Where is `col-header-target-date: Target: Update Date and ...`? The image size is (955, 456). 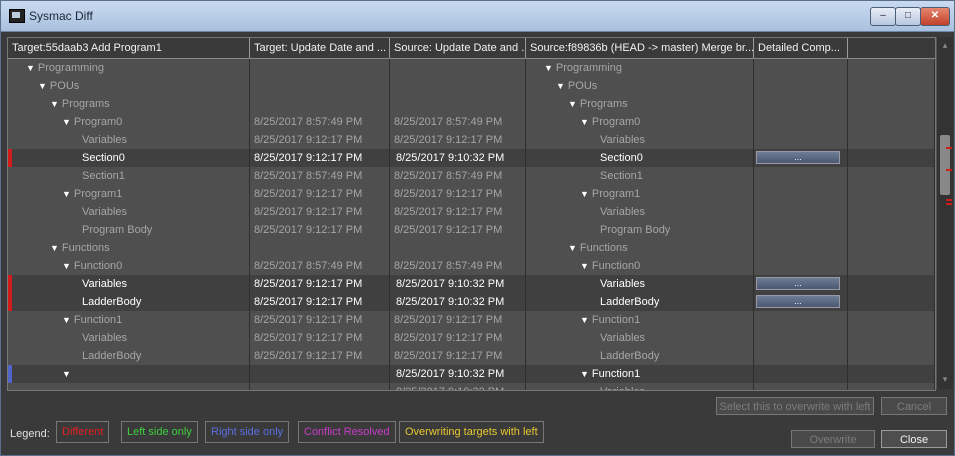
col-header-target-date: Target: Update Date and ... is located at coordinates (320, 48).